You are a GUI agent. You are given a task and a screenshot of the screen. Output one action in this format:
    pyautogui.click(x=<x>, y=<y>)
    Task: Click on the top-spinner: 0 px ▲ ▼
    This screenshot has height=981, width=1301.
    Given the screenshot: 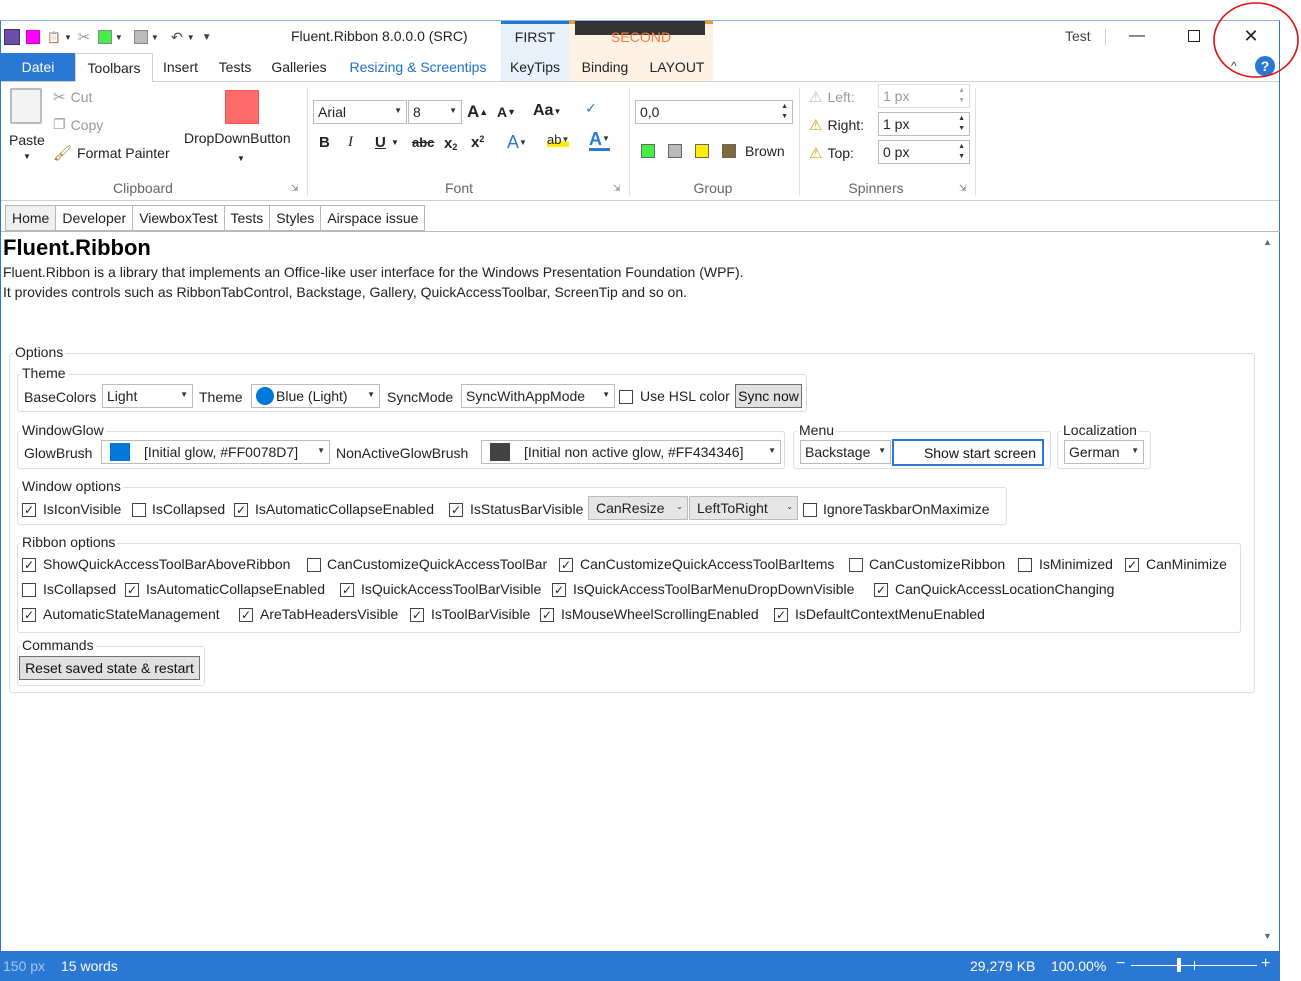 What is the action you would take?
    pyautogui.click(x=924, y=152)
    